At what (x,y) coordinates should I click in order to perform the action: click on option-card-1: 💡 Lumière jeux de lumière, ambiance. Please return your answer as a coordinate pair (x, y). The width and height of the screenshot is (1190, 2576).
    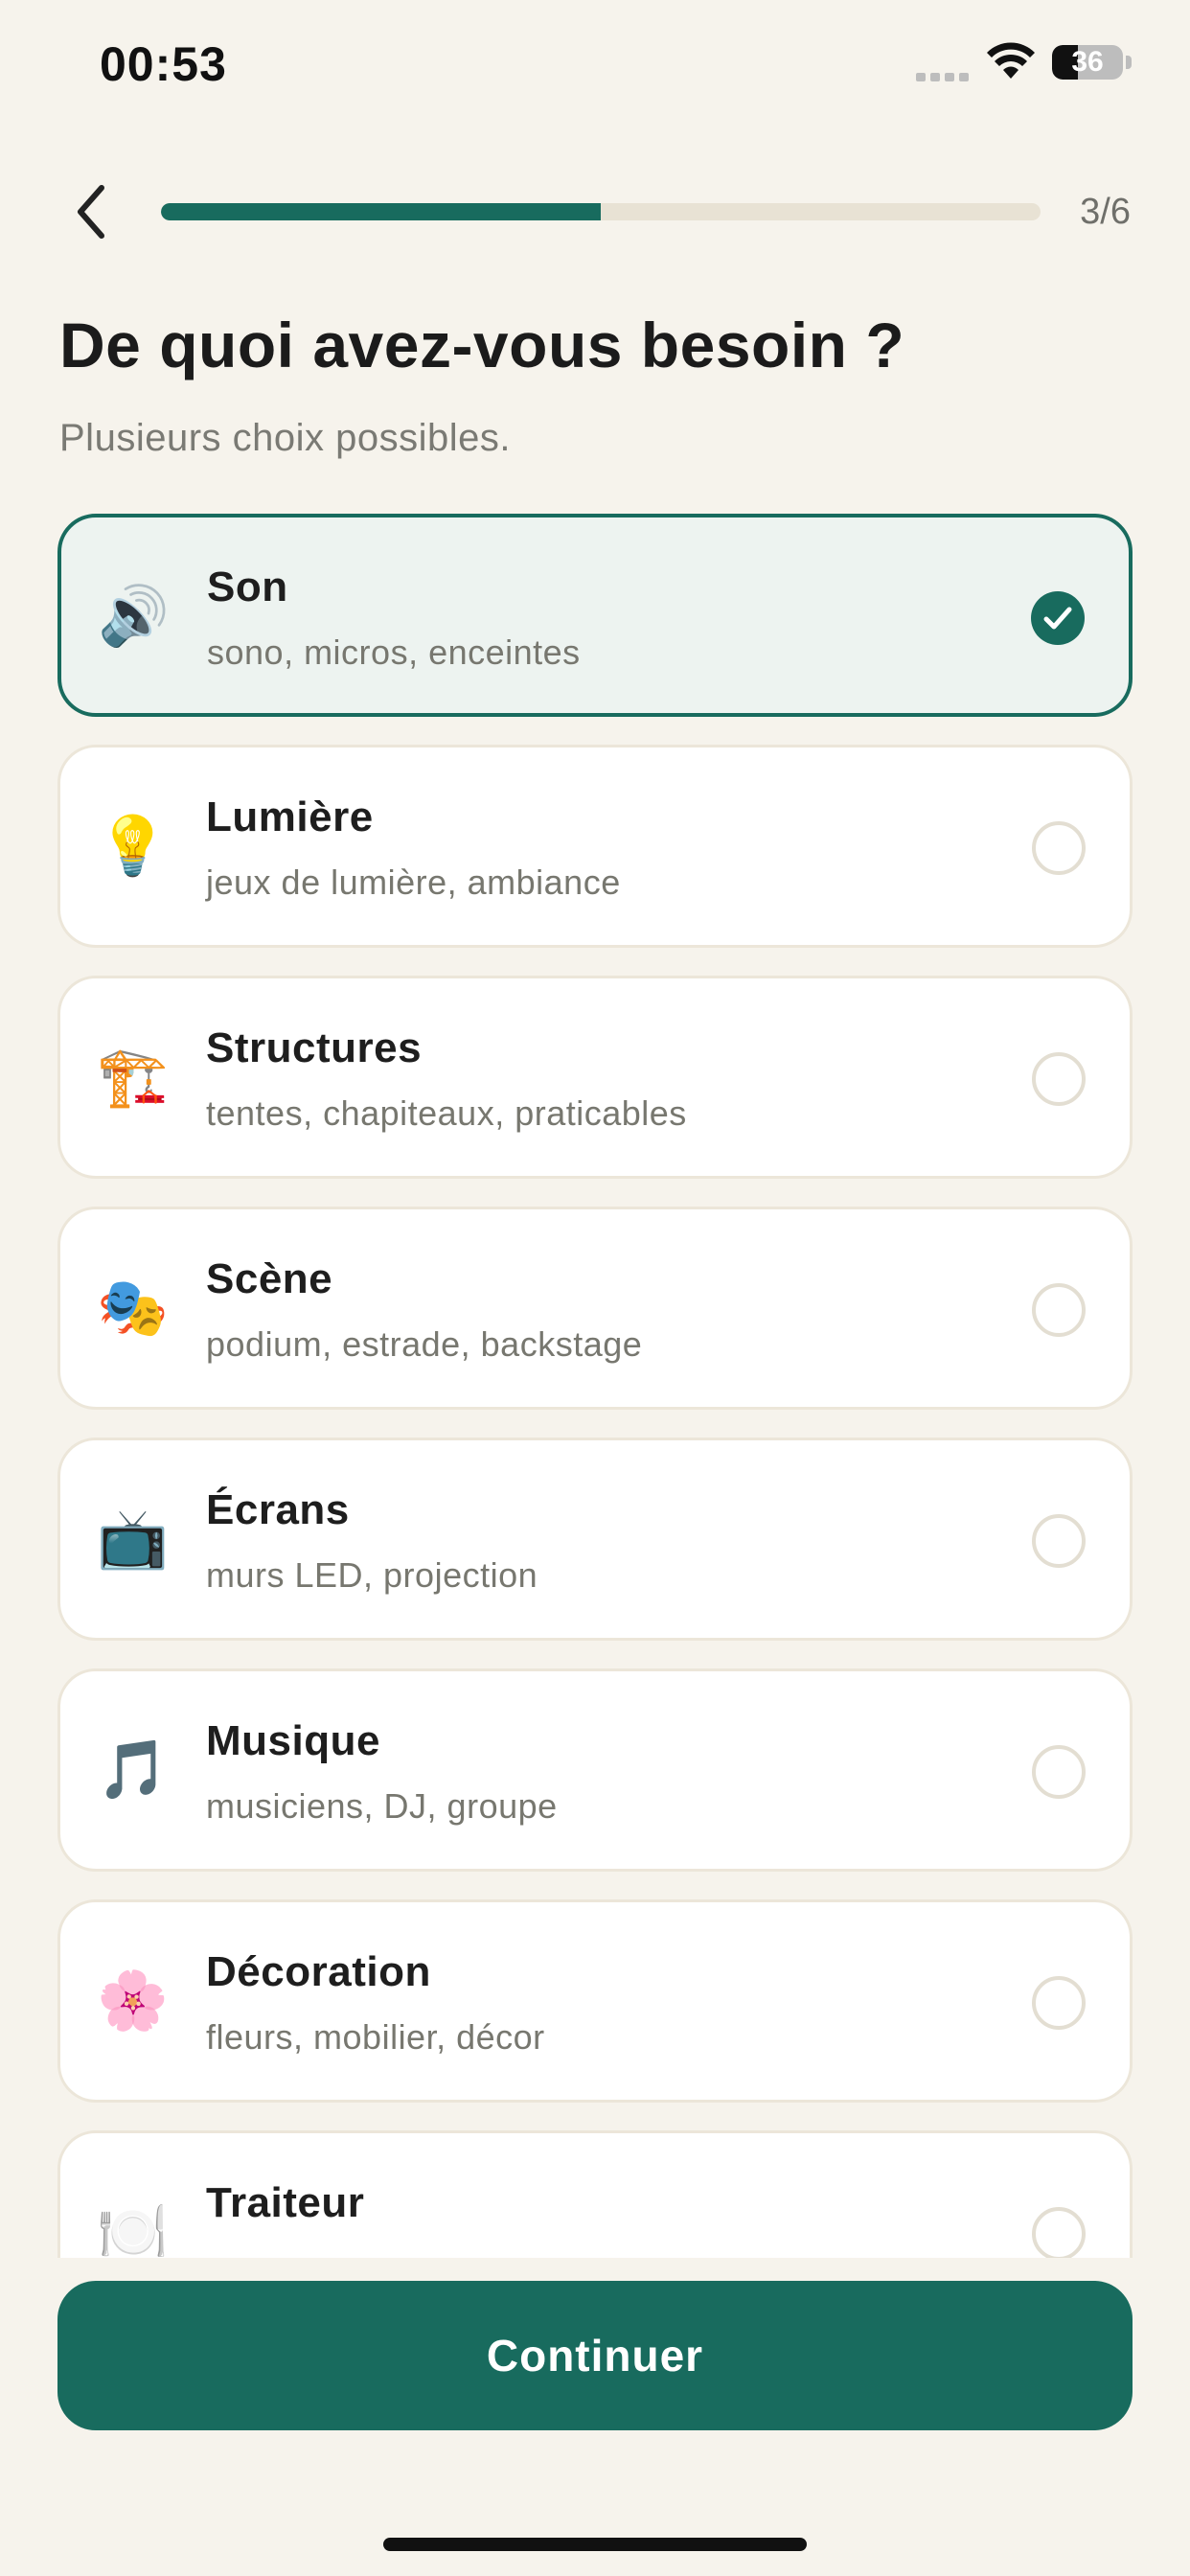
    Looking at the image, I should click on (595, 846).